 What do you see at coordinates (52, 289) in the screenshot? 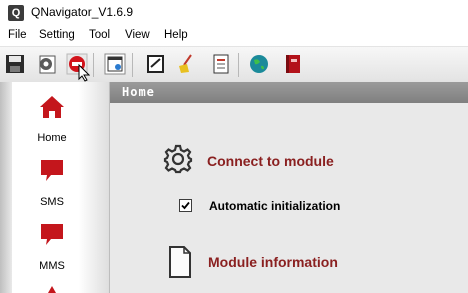
I see `sidebar-item-partial-icon` at bounding box center [52, 289].